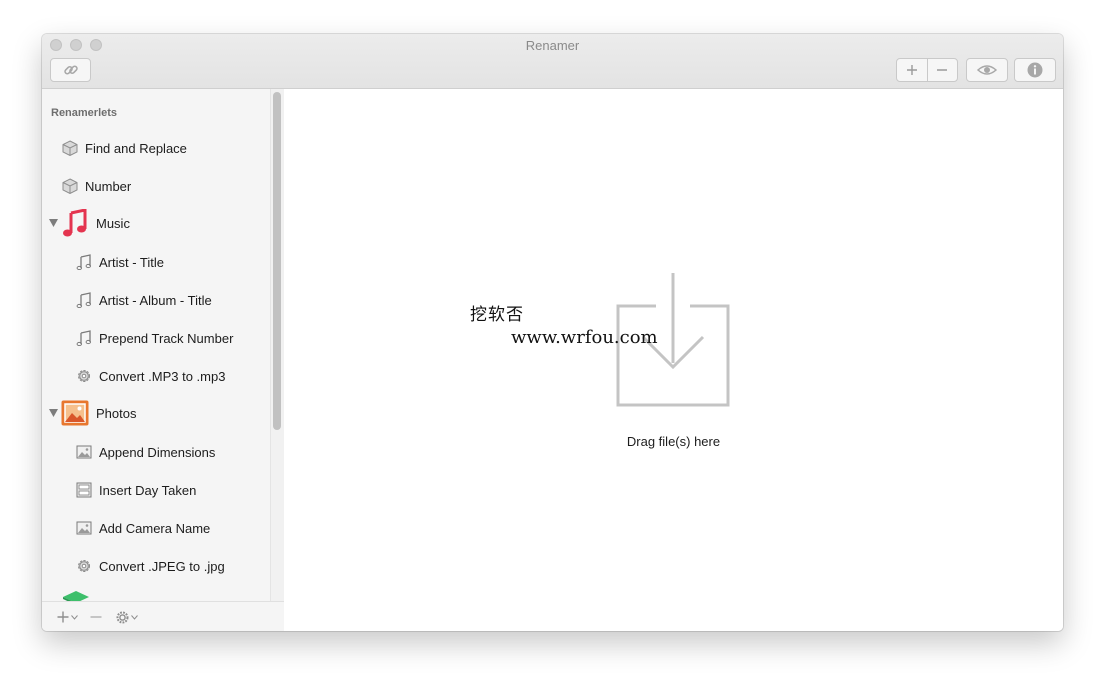 The height and width of the screenshot is (681, 1105). I want to click on music-app-icon, so click(75, 223).